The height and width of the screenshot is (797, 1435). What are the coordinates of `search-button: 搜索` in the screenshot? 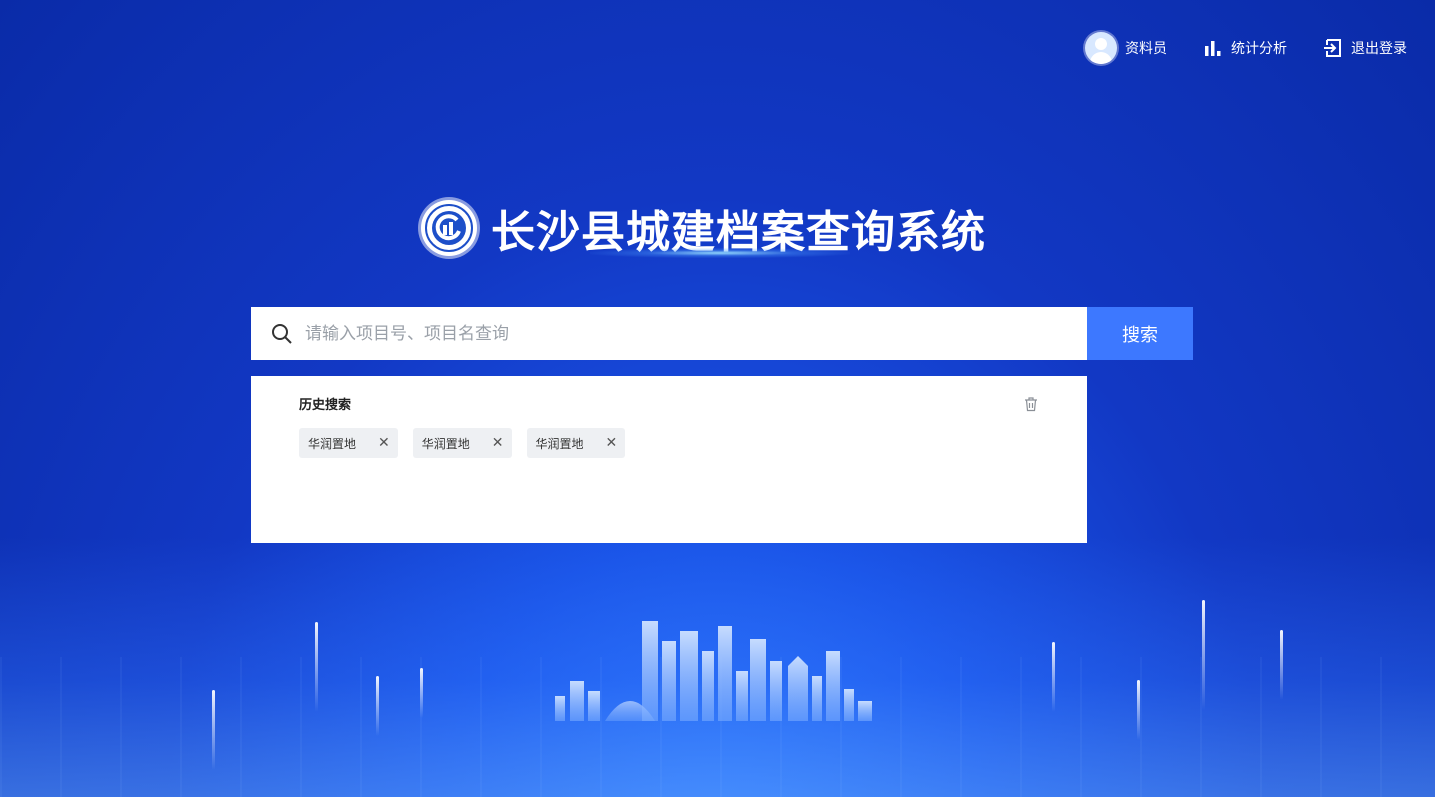 It's located at (1140, 333).